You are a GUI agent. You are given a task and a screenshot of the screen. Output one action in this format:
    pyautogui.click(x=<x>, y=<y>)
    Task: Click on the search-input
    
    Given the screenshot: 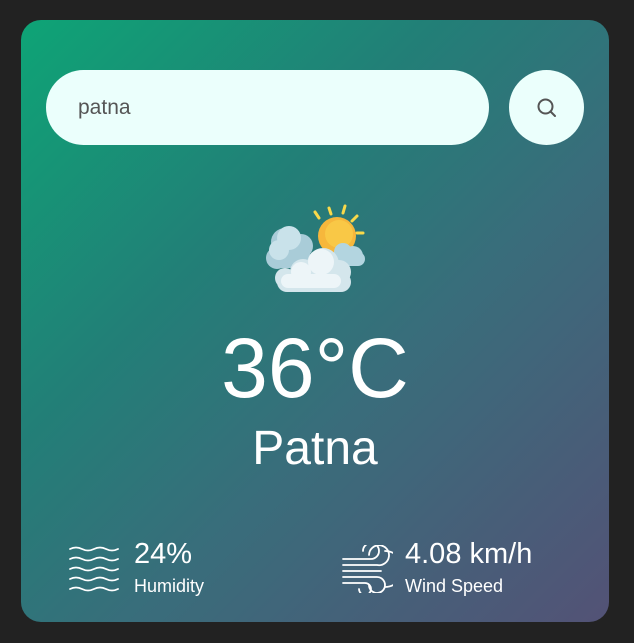 What is the action you would take?
    pyautogui.click(x=267, y=107)
    